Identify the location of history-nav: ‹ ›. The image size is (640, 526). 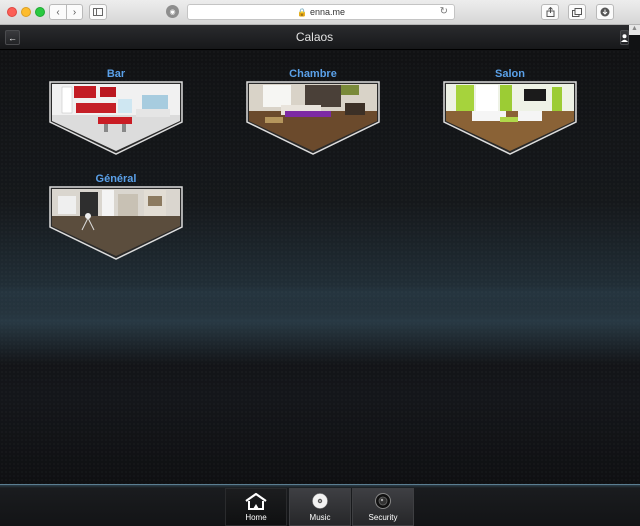
(66, 12).